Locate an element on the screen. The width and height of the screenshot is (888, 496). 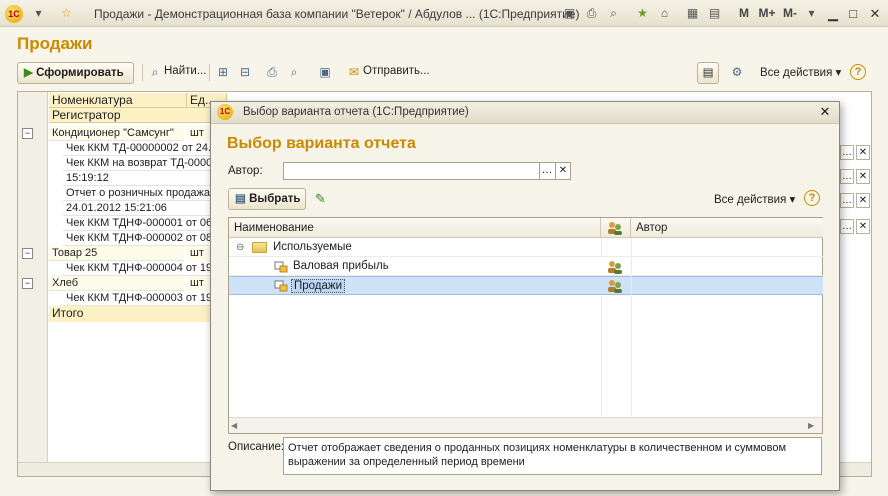
report-row-text: Чек ККМ ТДНФ-000002 от 08 is located at coordinates (145, 238).